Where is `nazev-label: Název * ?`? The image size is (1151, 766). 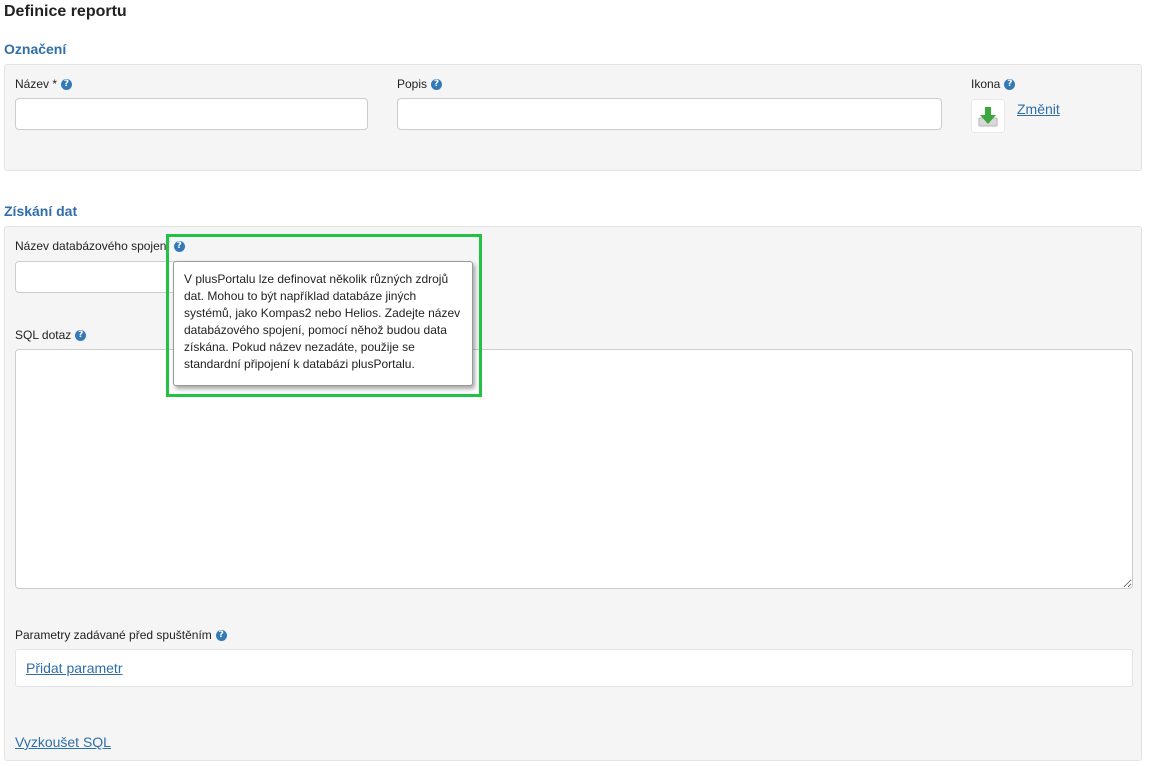
nazev-label: Název * ? is located at coordinates (44, 84).